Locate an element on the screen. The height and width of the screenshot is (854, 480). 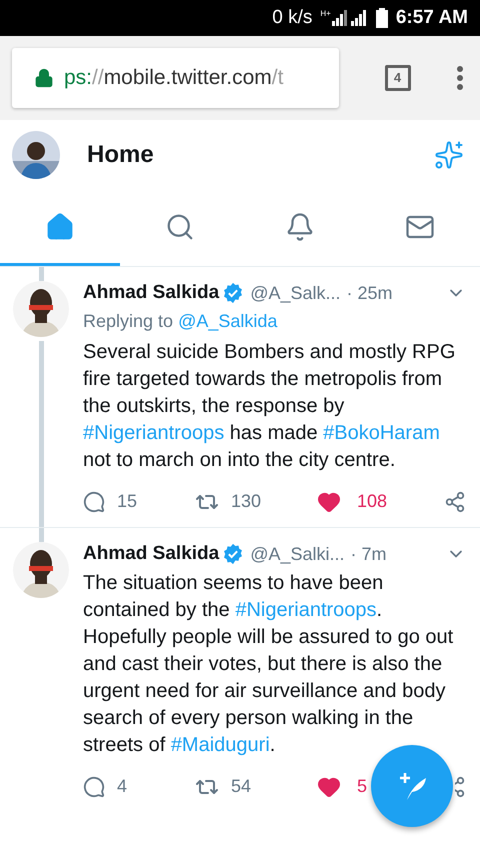
compose-tweet-button is located at coordinates (412, 786).